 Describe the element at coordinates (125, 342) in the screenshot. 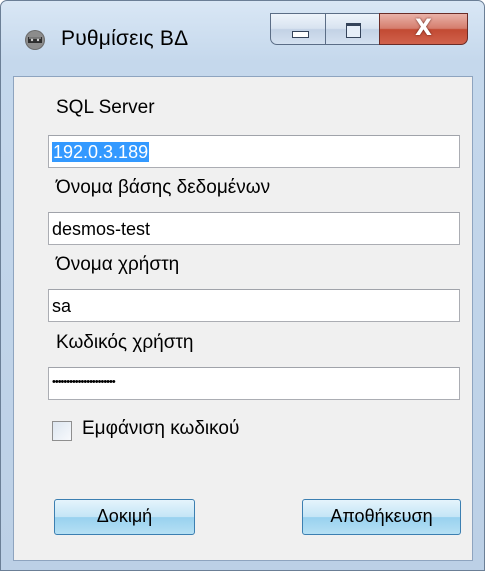

I see `password-label: Κωδικός χρήστη` at that location.